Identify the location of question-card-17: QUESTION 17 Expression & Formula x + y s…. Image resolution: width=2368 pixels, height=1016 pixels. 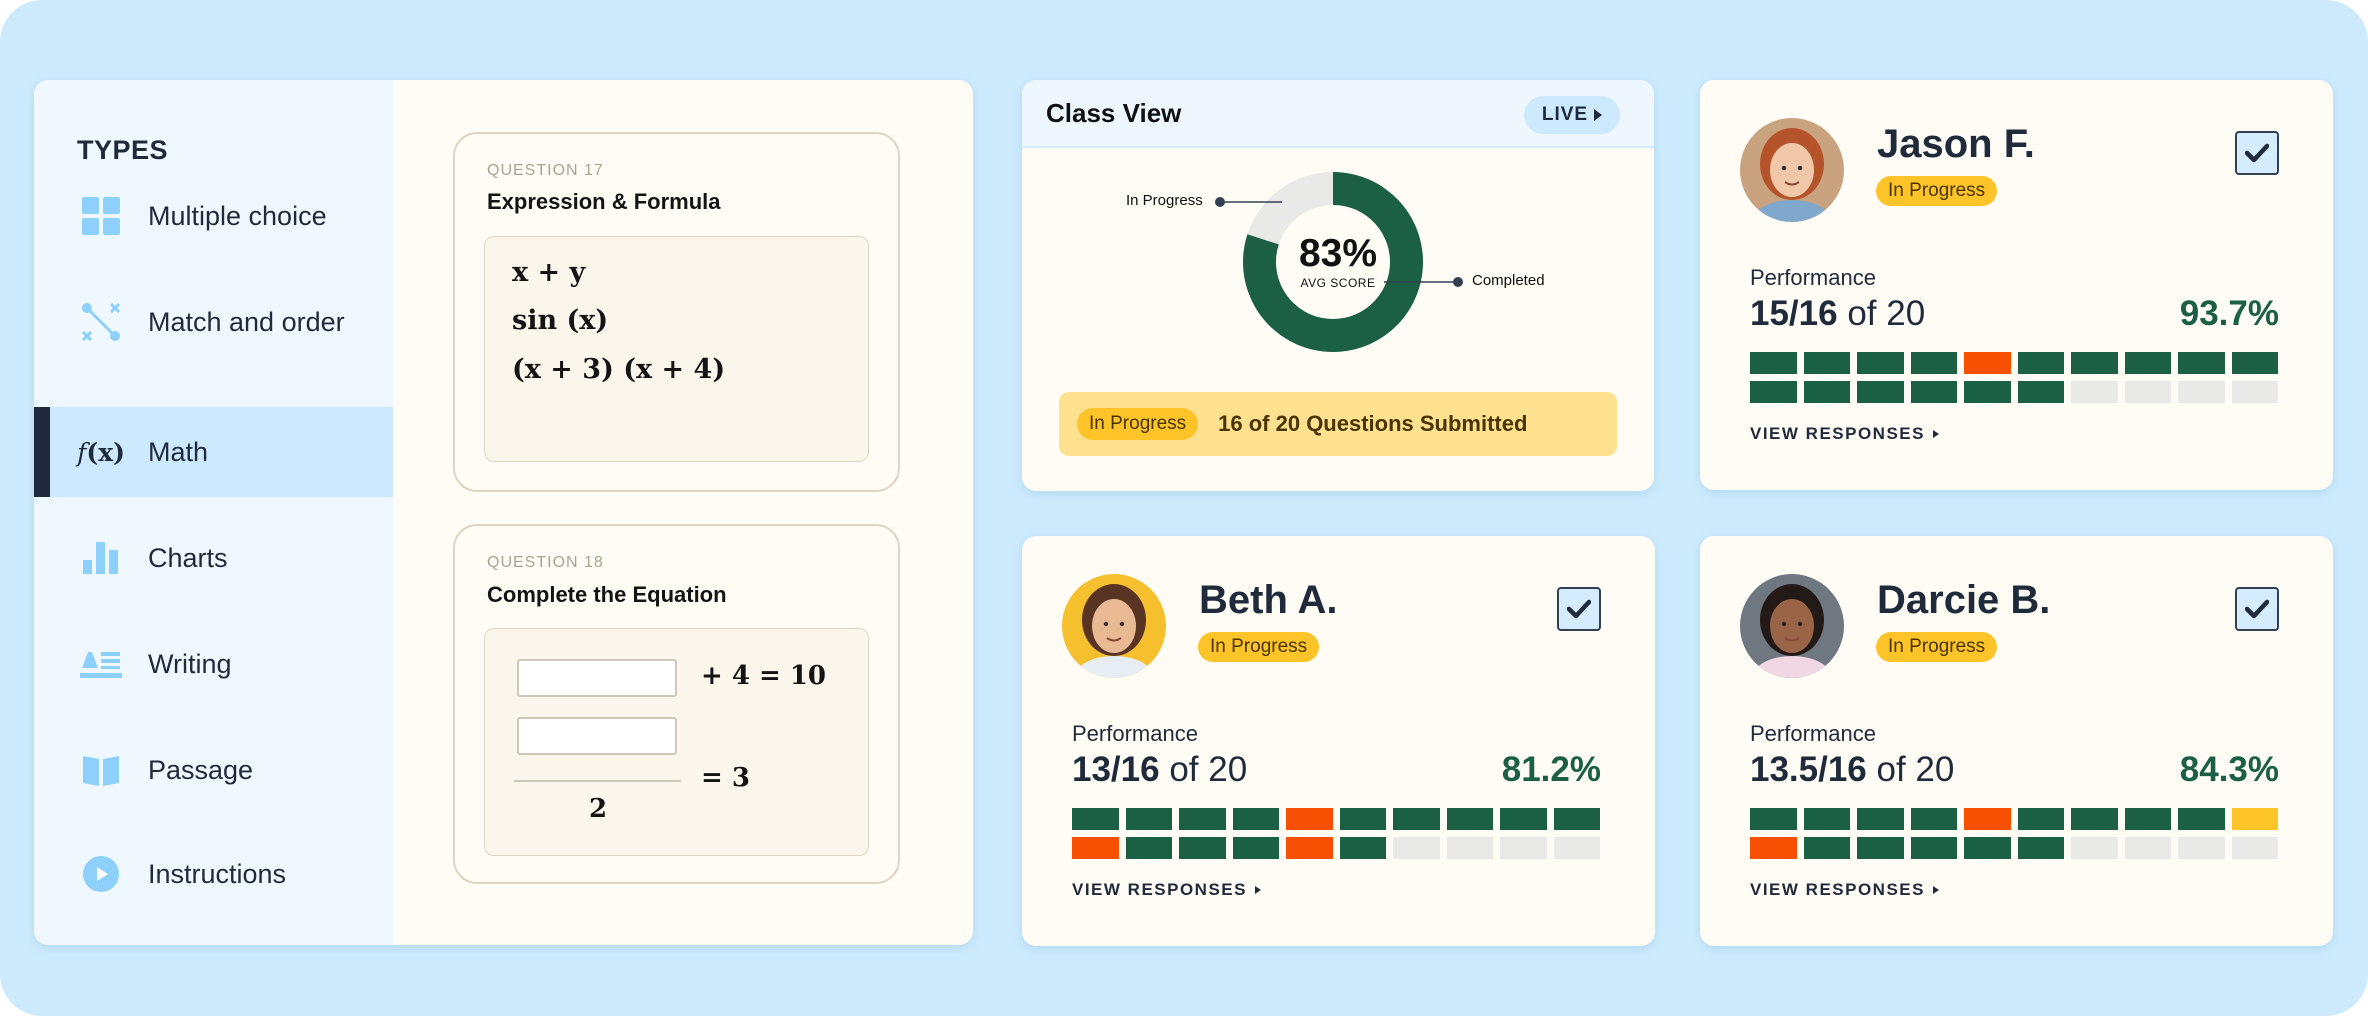
(676, 312).